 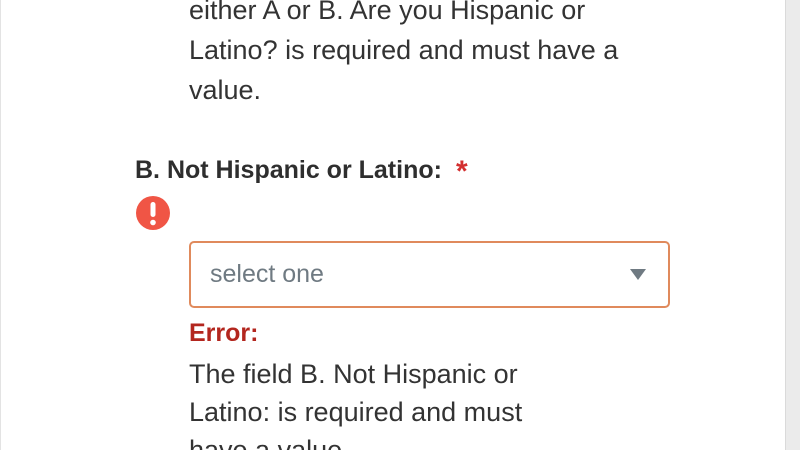 I want to click on required-asterisk: *, so click(x=461, y=171).